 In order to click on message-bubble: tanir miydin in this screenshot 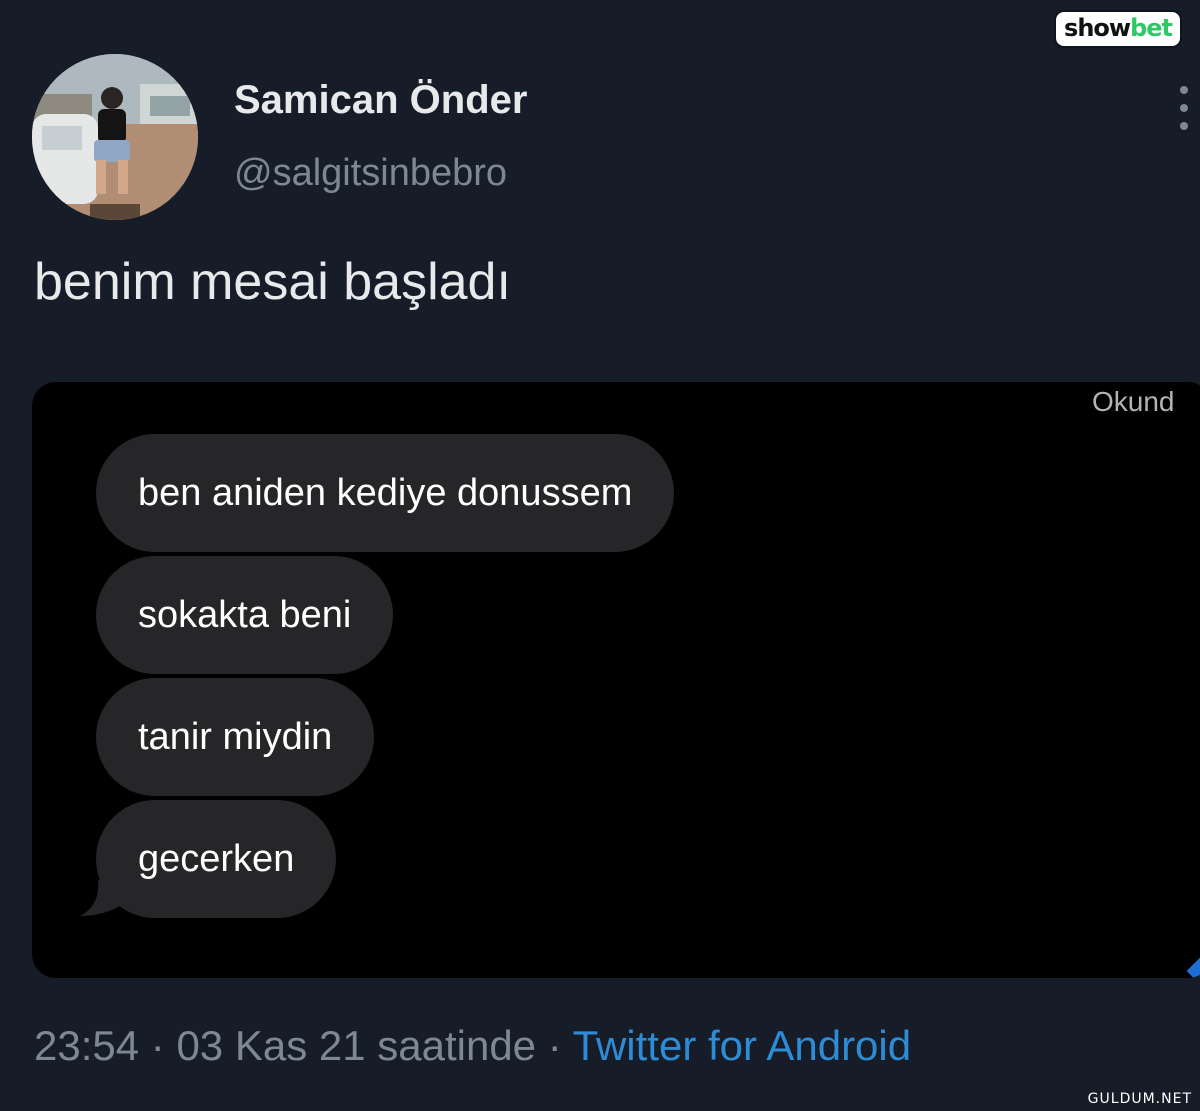, I will do `click(235, 737)`.